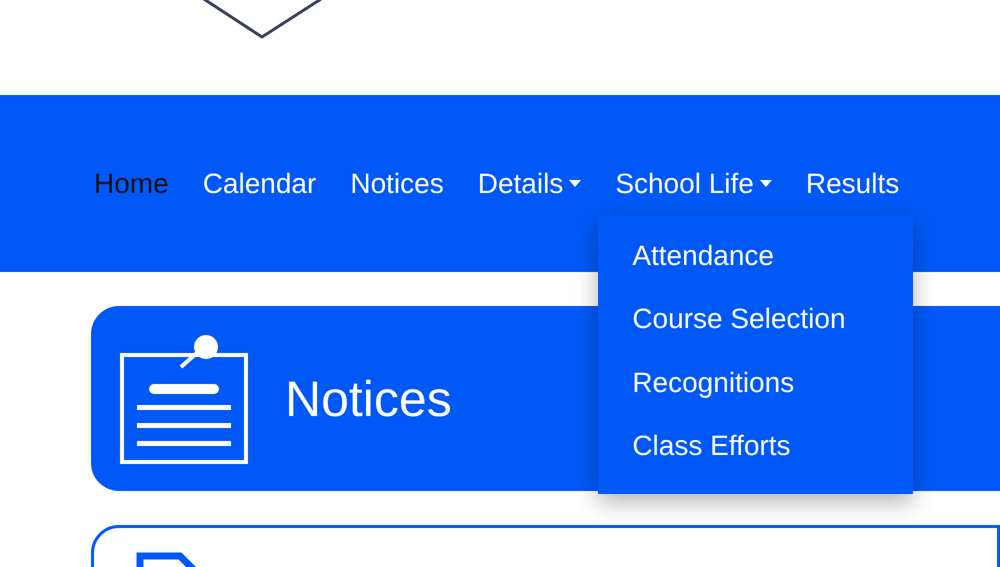 This screenshot has height=567, width=1000. Describe the element at coordinates (259, 183) in the screenshot. I see `nav-link: Calendar` at that location.